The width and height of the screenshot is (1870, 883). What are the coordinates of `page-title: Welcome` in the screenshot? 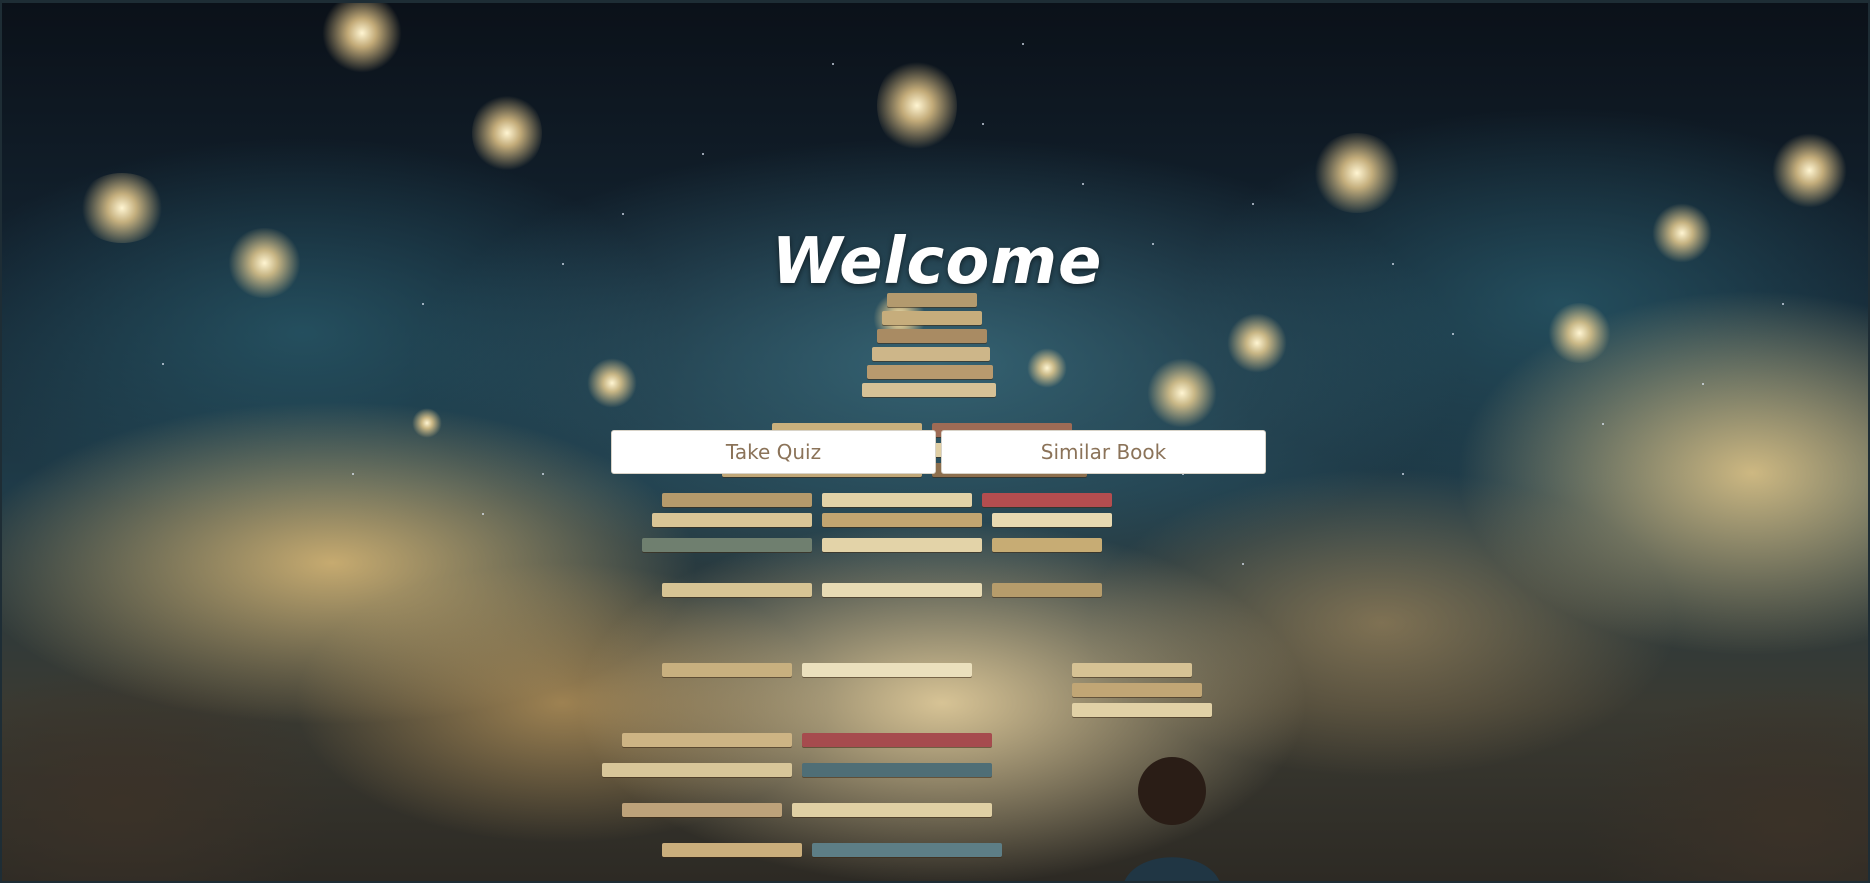 It's located at (937, 262).